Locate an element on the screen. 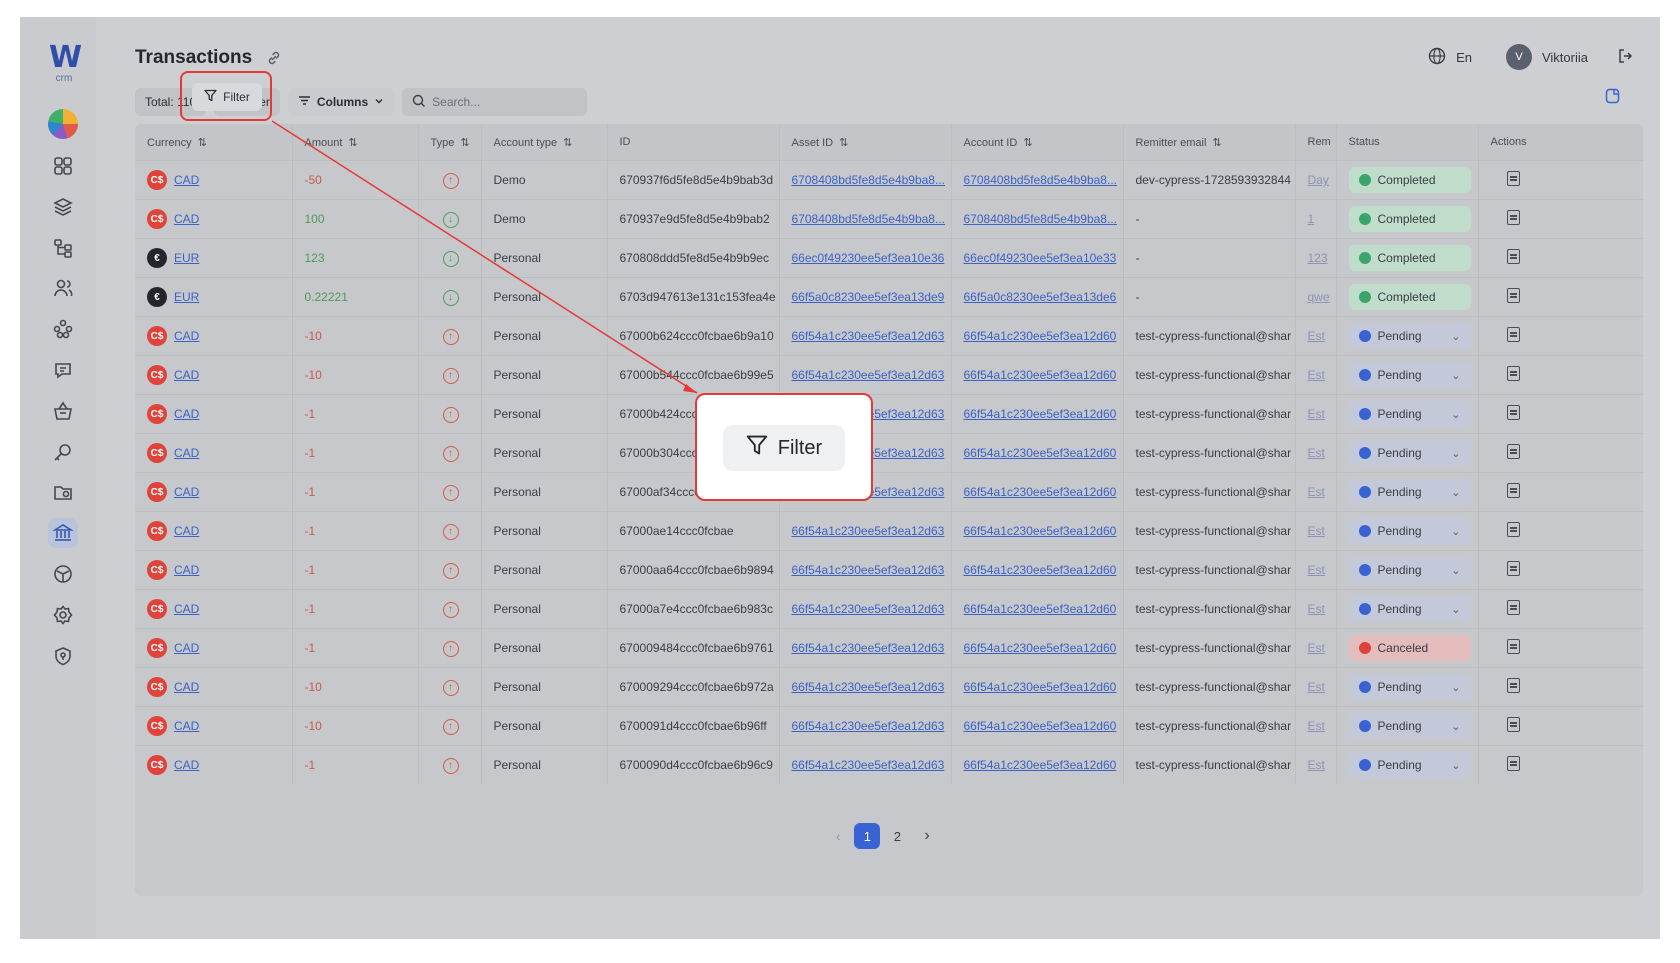 The image size is (1680, 963). link-icon is located at coordinates (274, 60).